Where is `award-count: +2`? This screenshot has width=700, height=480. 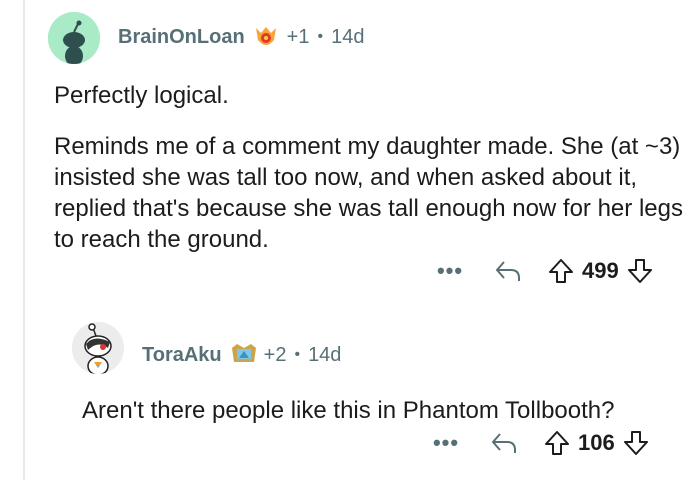
award-count: +2 is located at coordinates (275, 354).